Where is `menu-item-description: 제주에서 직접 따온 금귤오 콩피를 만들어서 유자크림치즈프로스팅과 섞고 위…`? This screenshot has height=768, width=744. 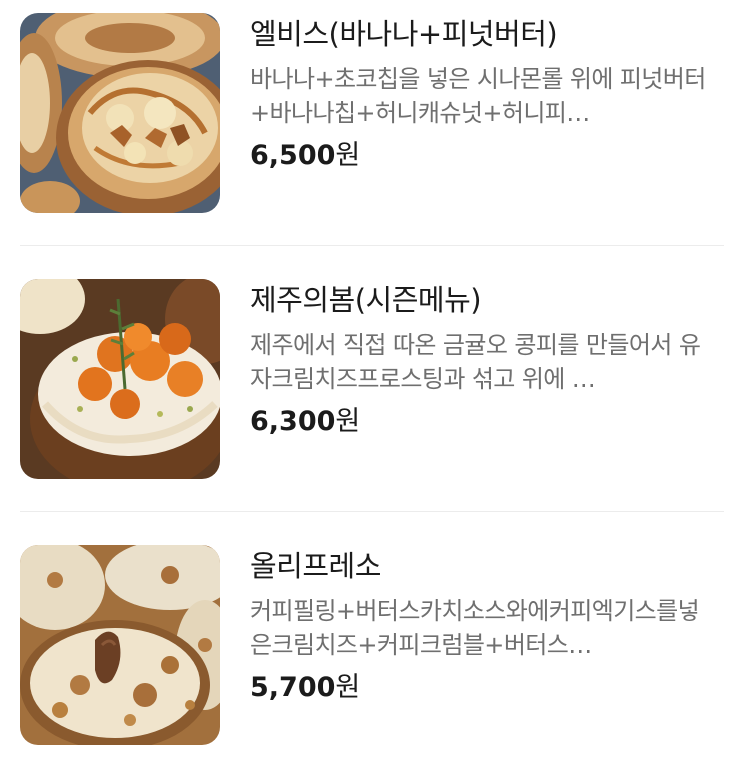 menu-item-description: 제주에서 직접 따온 금귤오 콩피를 만들어서 유자크림치즈프로스팅과 섞고 위… is located at coordinates (475, 362).